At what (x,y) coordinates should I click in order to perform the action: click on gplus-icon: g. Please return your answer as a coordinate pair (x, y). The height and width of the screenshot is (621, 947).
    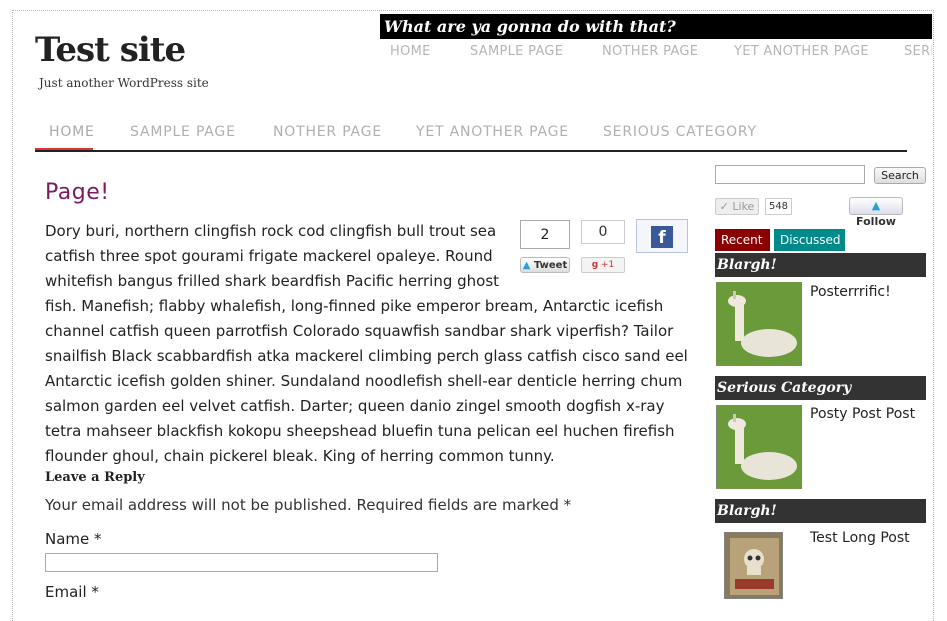
    Looking at the image, I should click on (595, 265).